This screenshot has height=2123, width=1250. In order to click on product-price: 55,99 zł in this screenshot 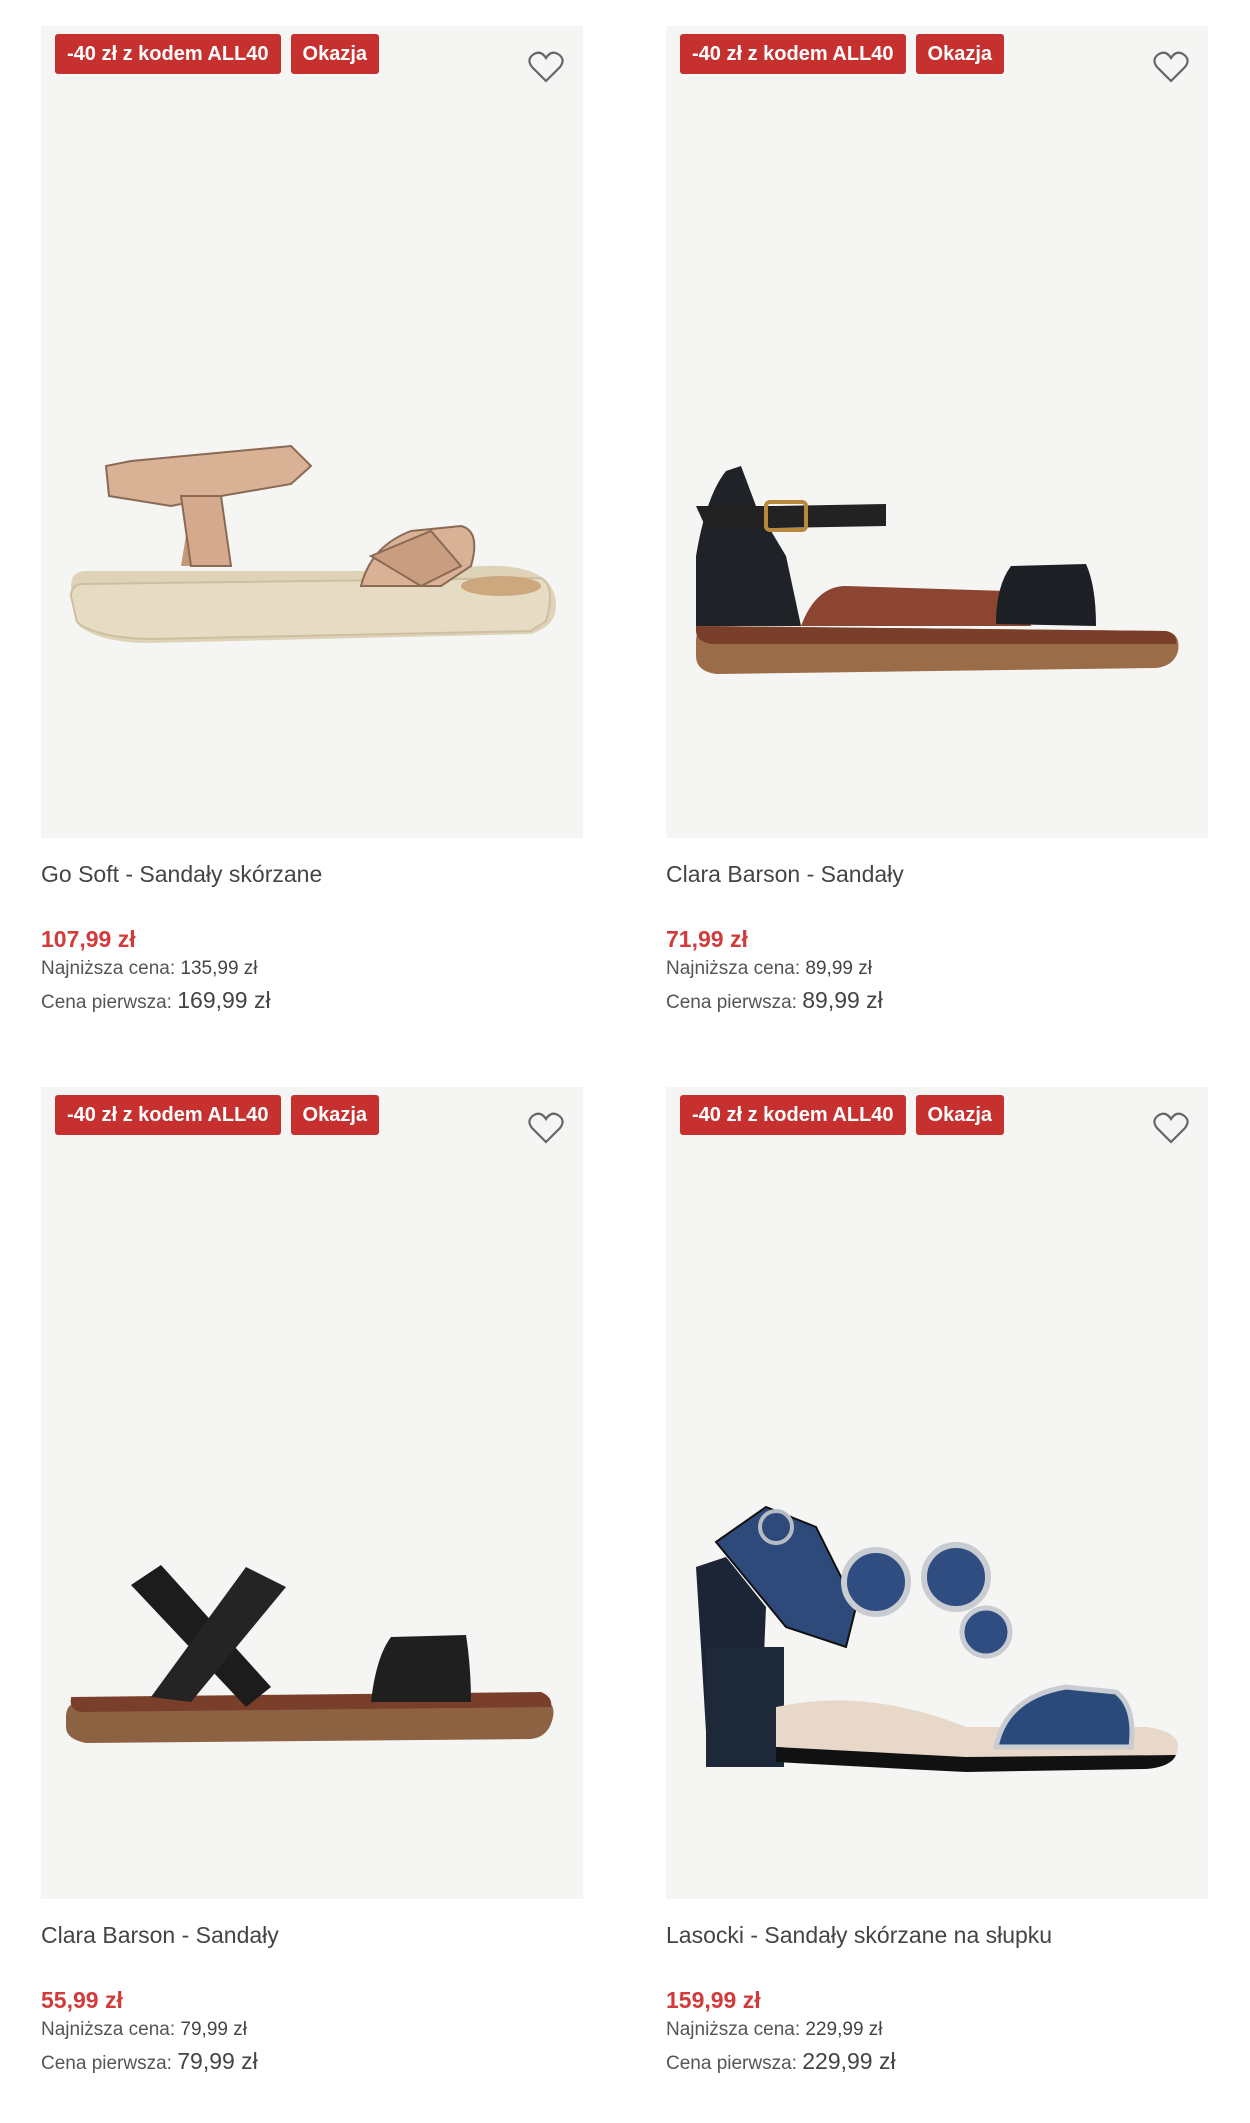, I will do `click(82, 2000)`.